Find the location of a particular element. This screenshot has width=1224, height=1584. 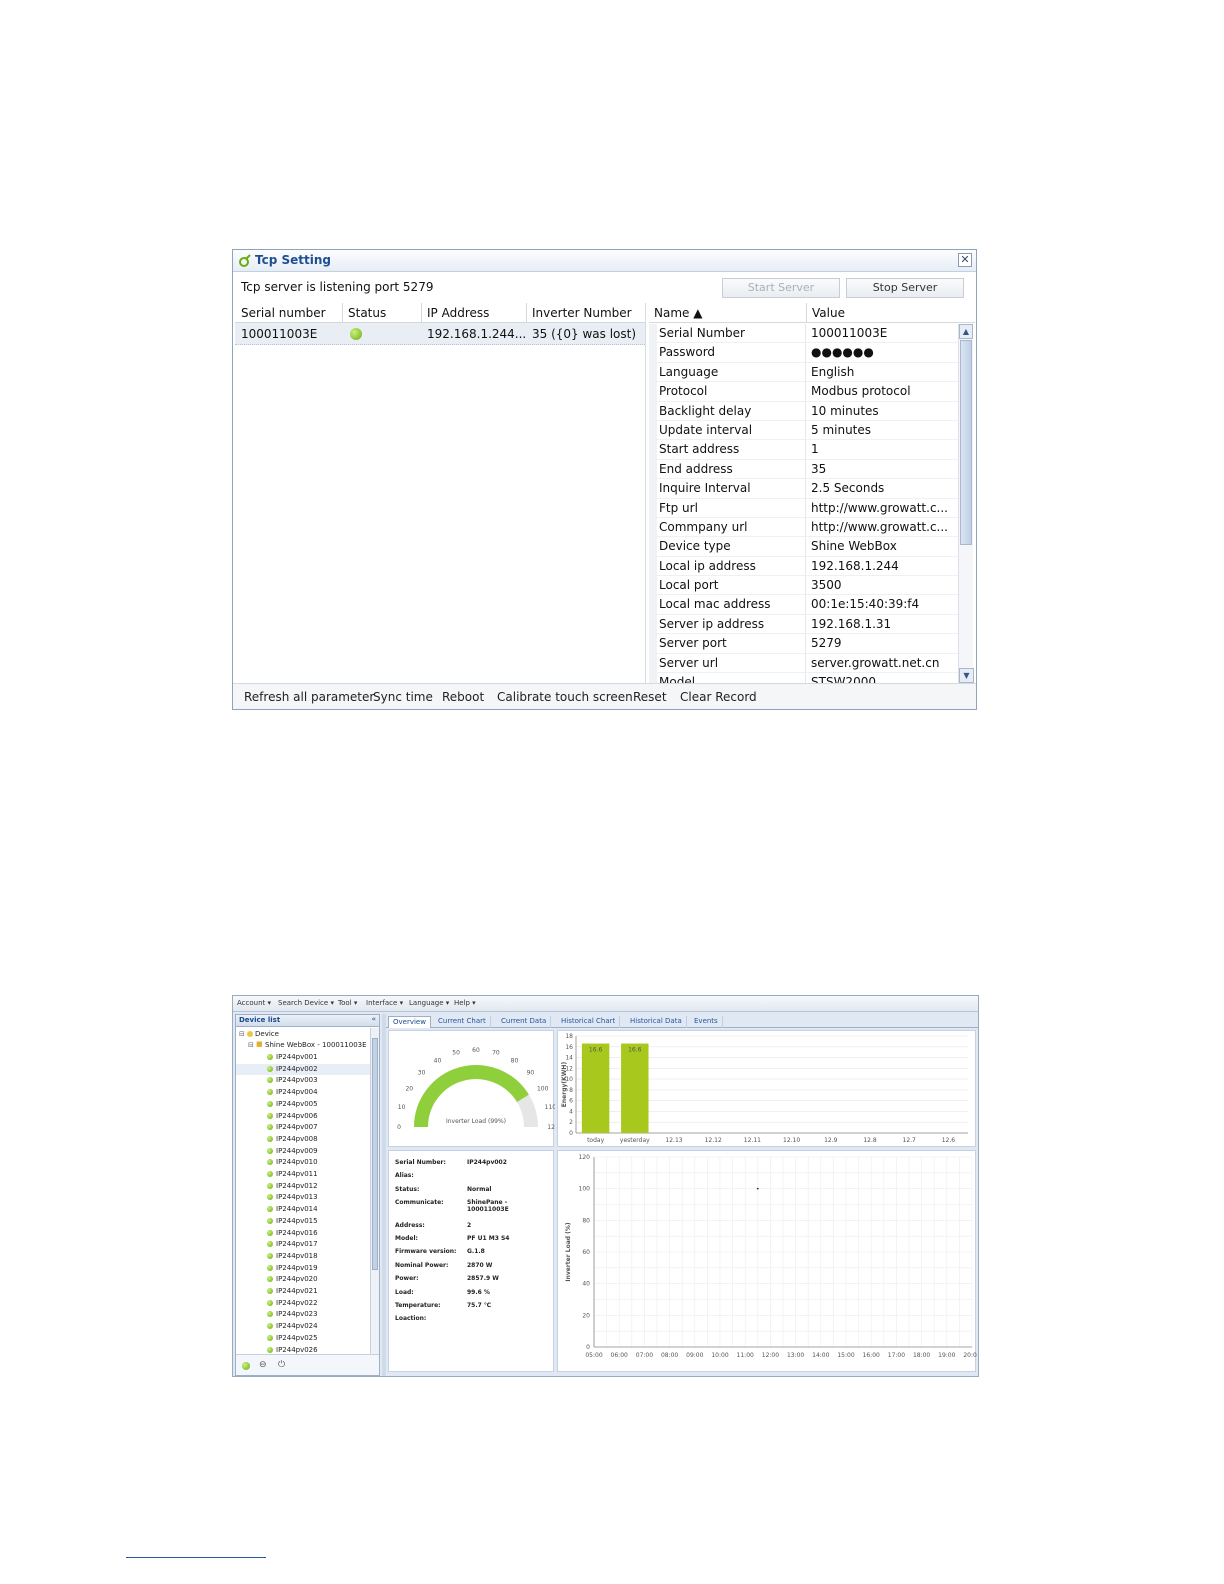

dialog-titlebar: Tcp Setting ✕ is located at coordinates (604, 261).